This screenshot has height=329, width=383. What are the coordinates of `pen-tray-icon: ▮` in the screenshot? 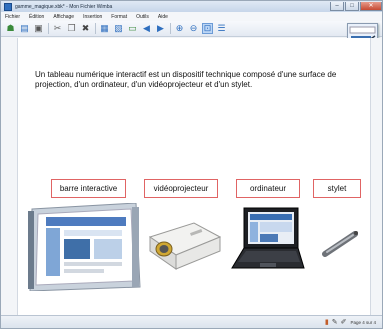 It's located at (327, 322).